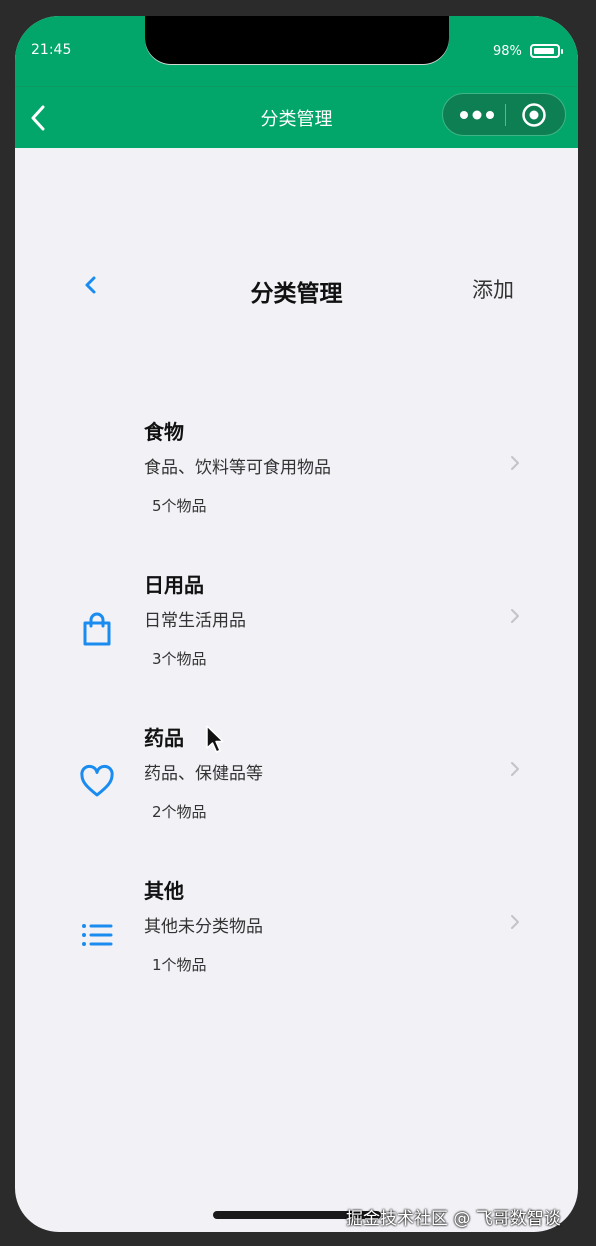 This screenshot has width=596, height=1246. Describe the element at coordinates (296, 788) in the screenshot. I see `category-item-medicine: 药品 药品、保健品等 2个物品` at that location.